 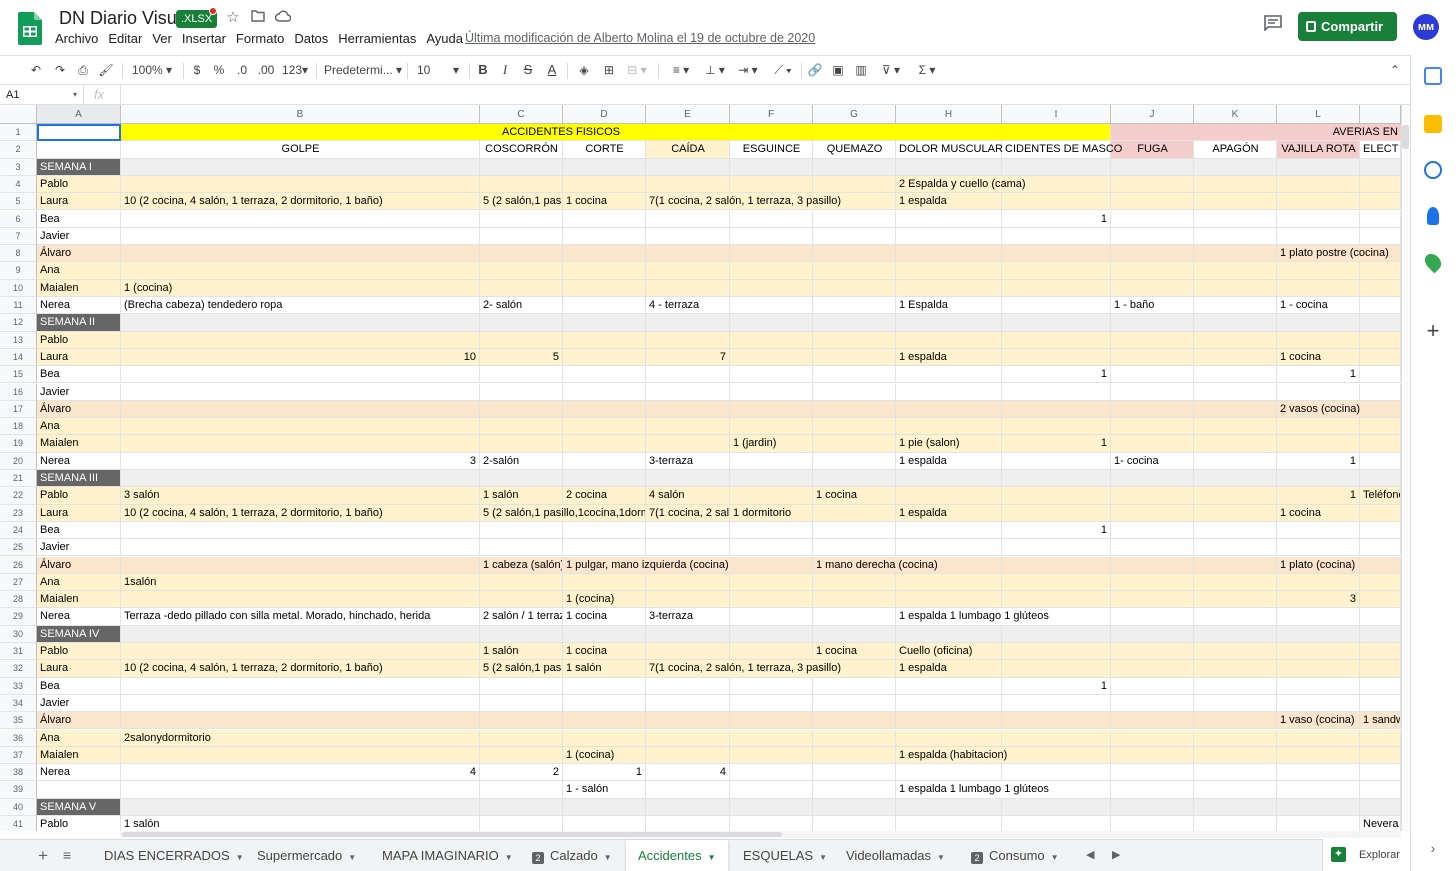 I want to click on cell-m28, so click(x=1380, y=600).